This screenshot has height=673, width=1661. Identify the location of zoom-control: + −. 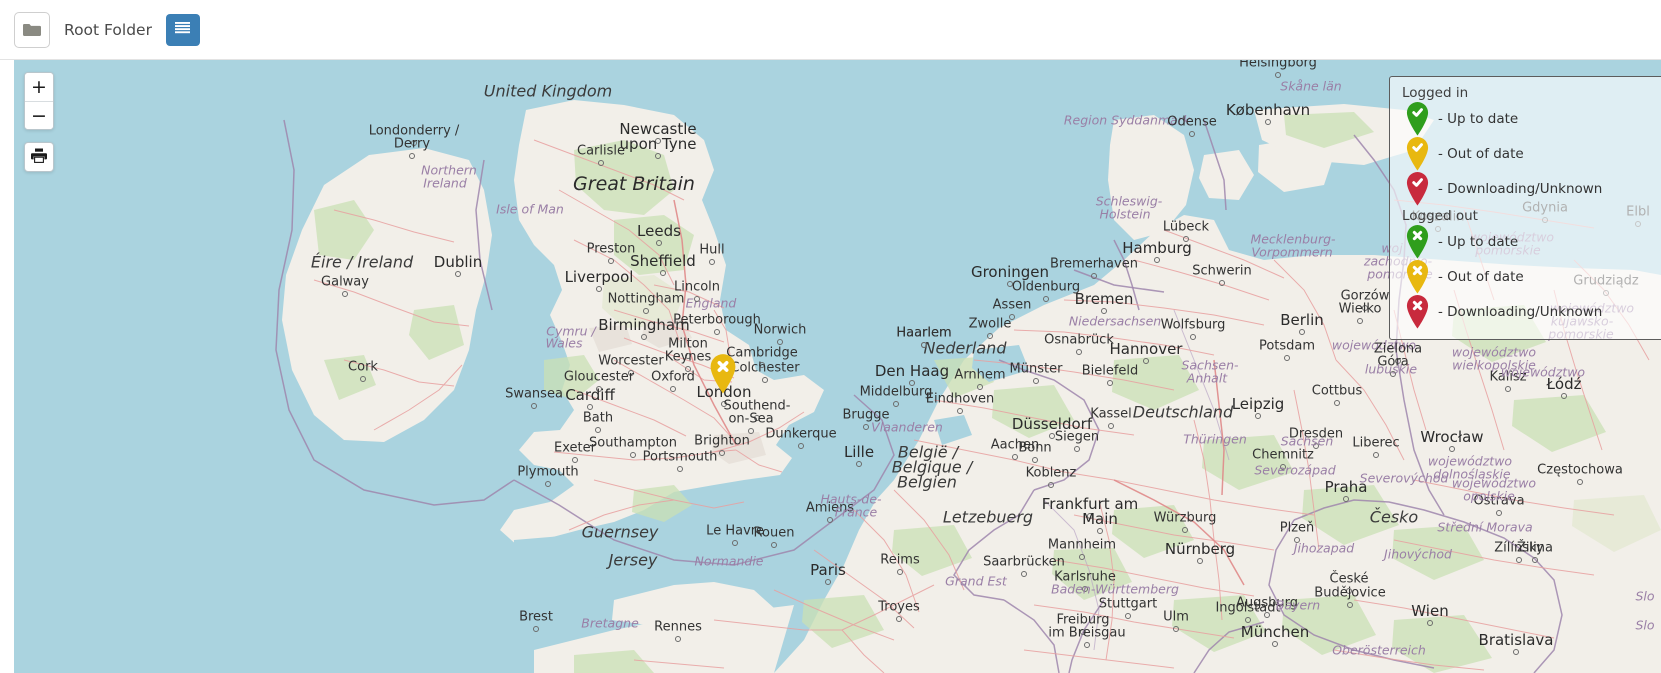
(39, 101).